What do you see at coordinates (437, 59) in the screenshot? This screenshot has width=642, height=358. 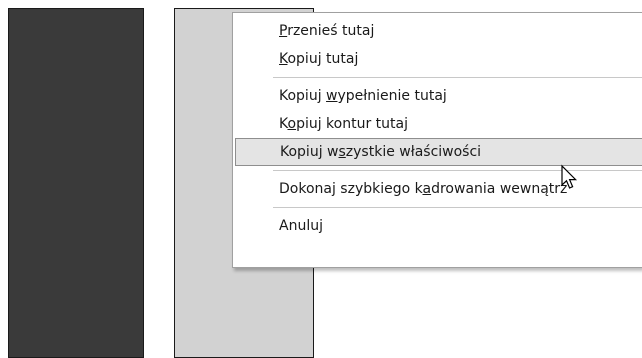 I see `menu-item-copy-here: Kopiuj tutaj` at bounding box center [437, 59].